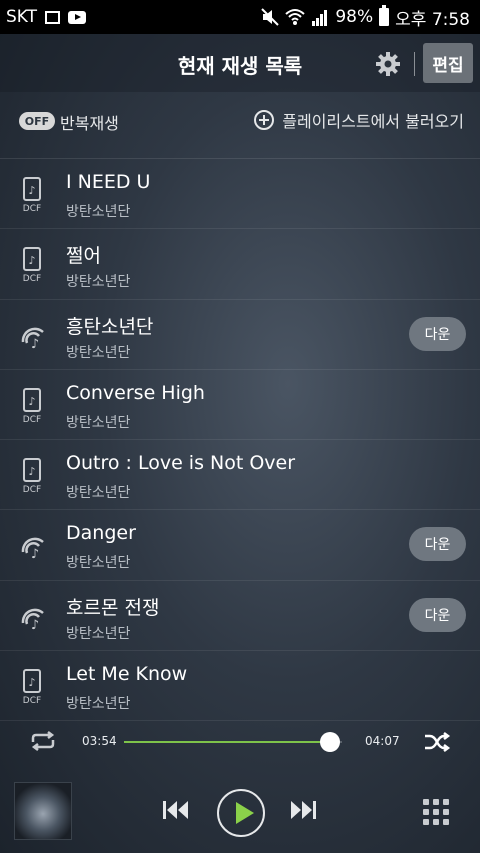  What do you see at coordinates (227, 742) in the screenshot?
I see `seek-bar-fill` at bounding box center [227, 742].